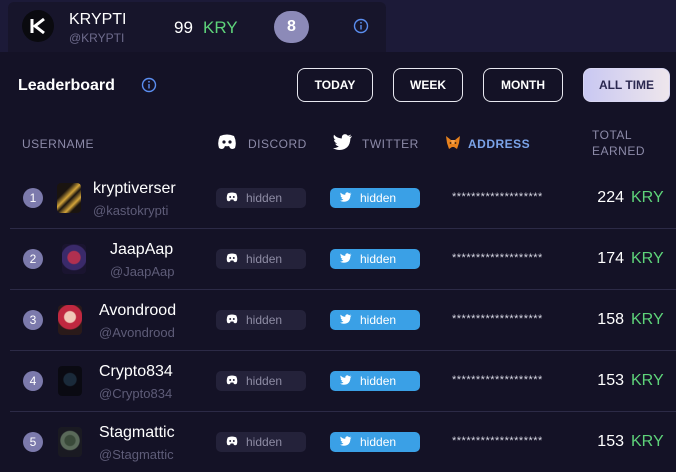  Describe the element at coordinates (610, 319) in the screenshot. I see `earned-value: 158` at that location.